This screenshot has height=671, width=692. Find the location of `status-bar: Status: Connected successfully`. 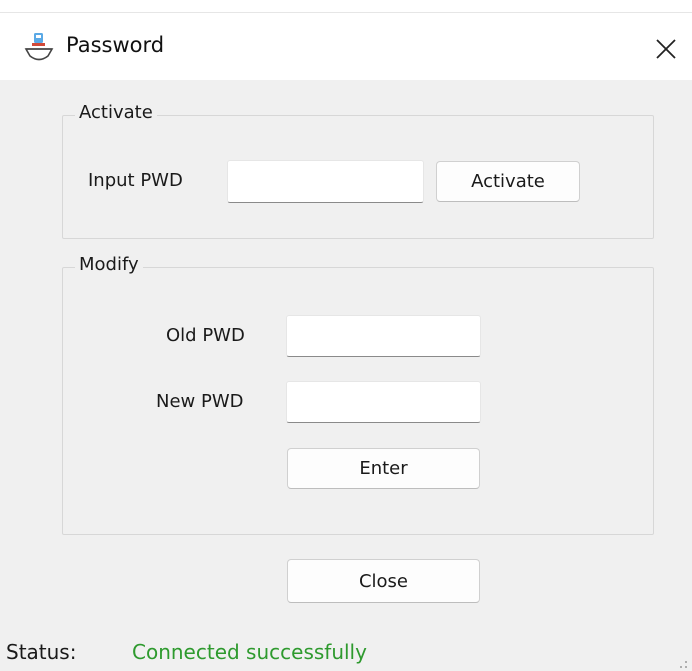

status-bar: Status: Connected successfully is located at coordinates (346, 653).